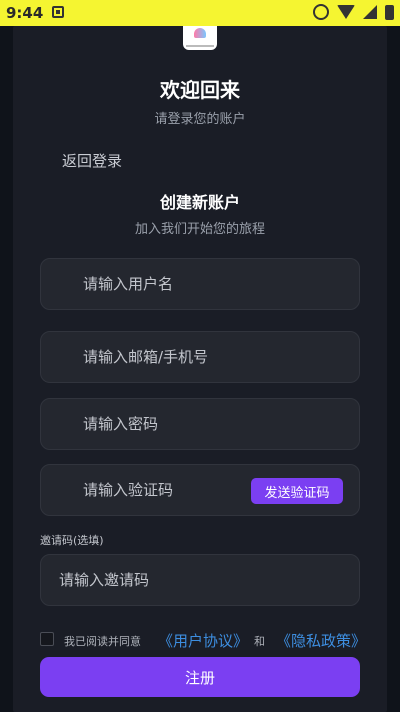 Image resolution: width=400 pixels, height=712 pixels. What do you see at coordinates (199, 229) in the screenshot?
I see `register-subtitle: 加入我们开始您的旅程` at bounding box center [199, 229].